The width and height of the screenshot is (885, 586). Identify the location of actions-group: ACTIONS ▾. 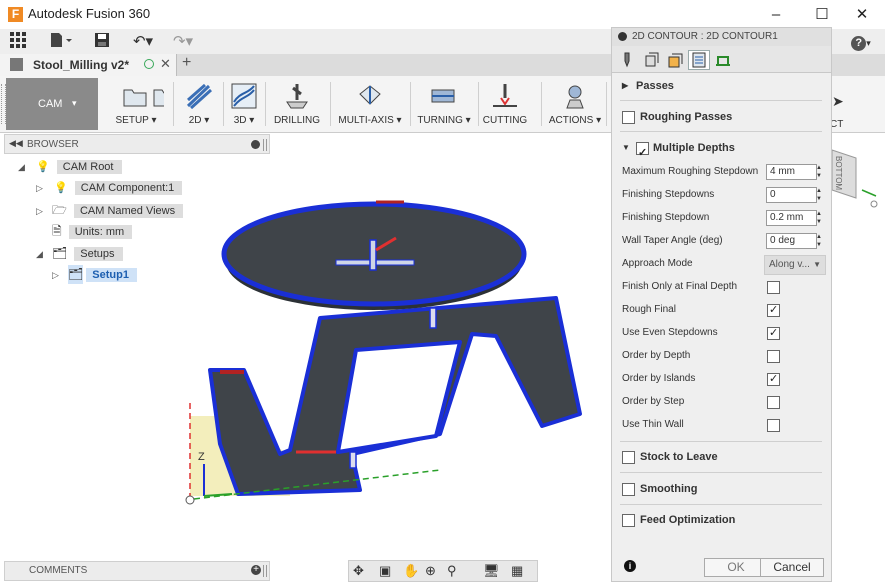
(575, 104).